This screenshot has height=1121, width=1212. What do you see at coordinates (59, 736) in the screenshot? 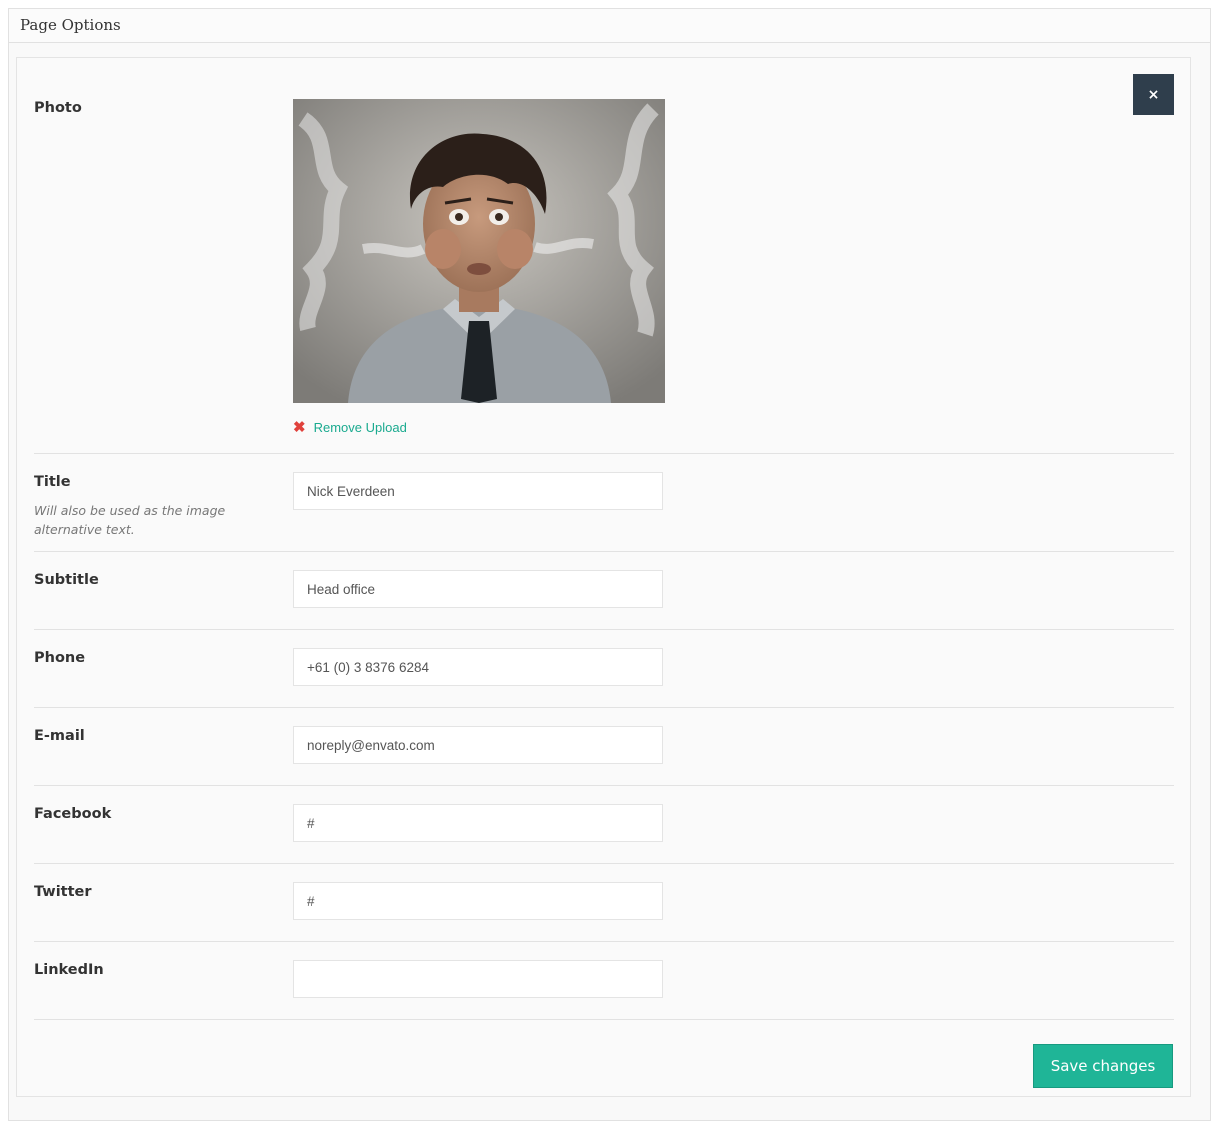
I see `email-label: E-mail` at bounding box center [59, 736].